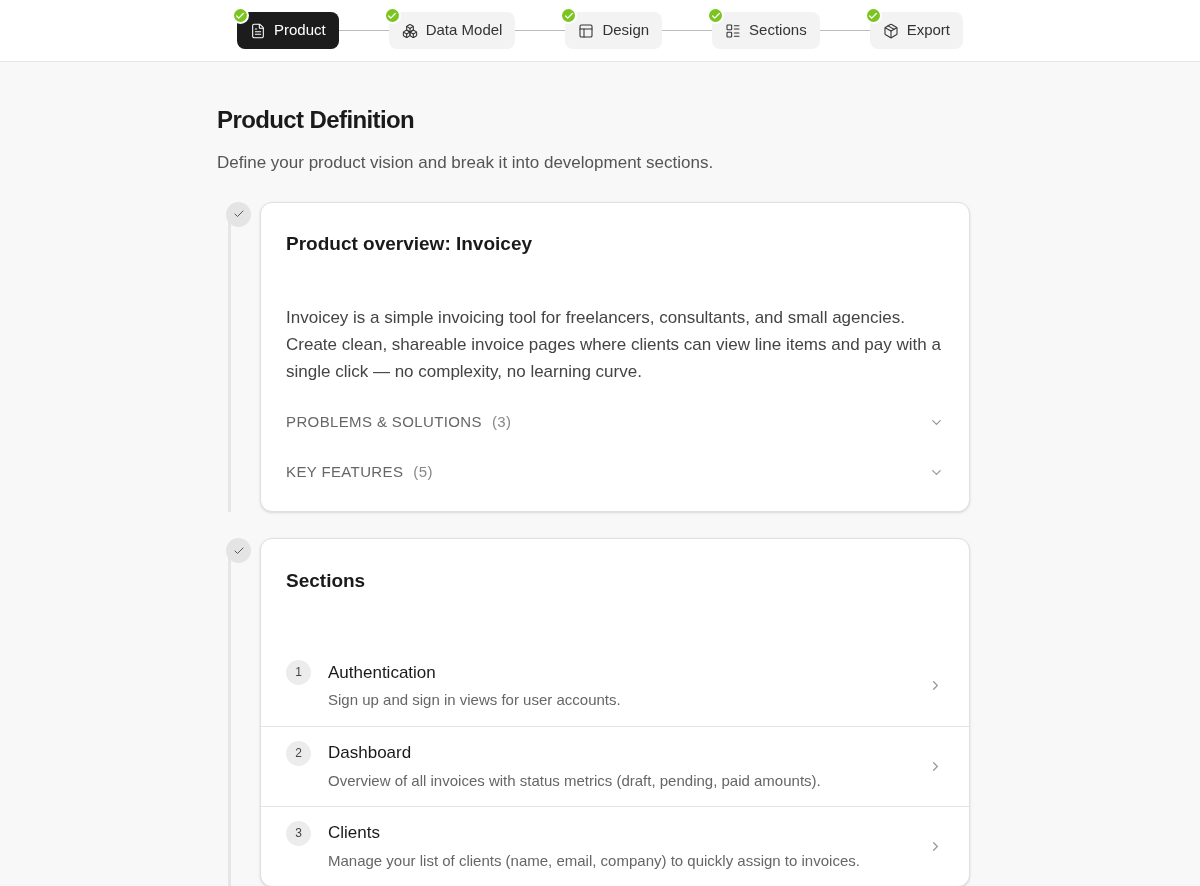  Describe the element at coordinates (615, 765) in the screenshot. I see `section-row: 2 Dashboard Overview of all invoices with status metrics (draft, pending, paid amounts).` at that location.